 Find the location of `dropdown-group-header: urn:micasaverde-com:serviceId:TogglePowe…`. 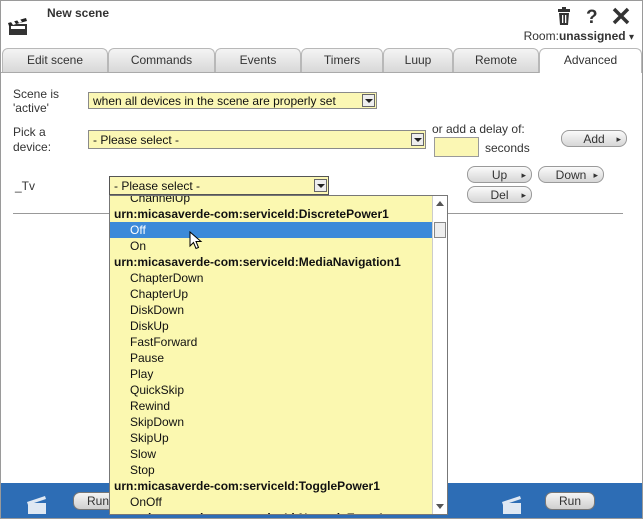

dropdown-group-header: urn:micasaverde-com:serviceId:TogglePowe… is located at coordinates (247, 486).